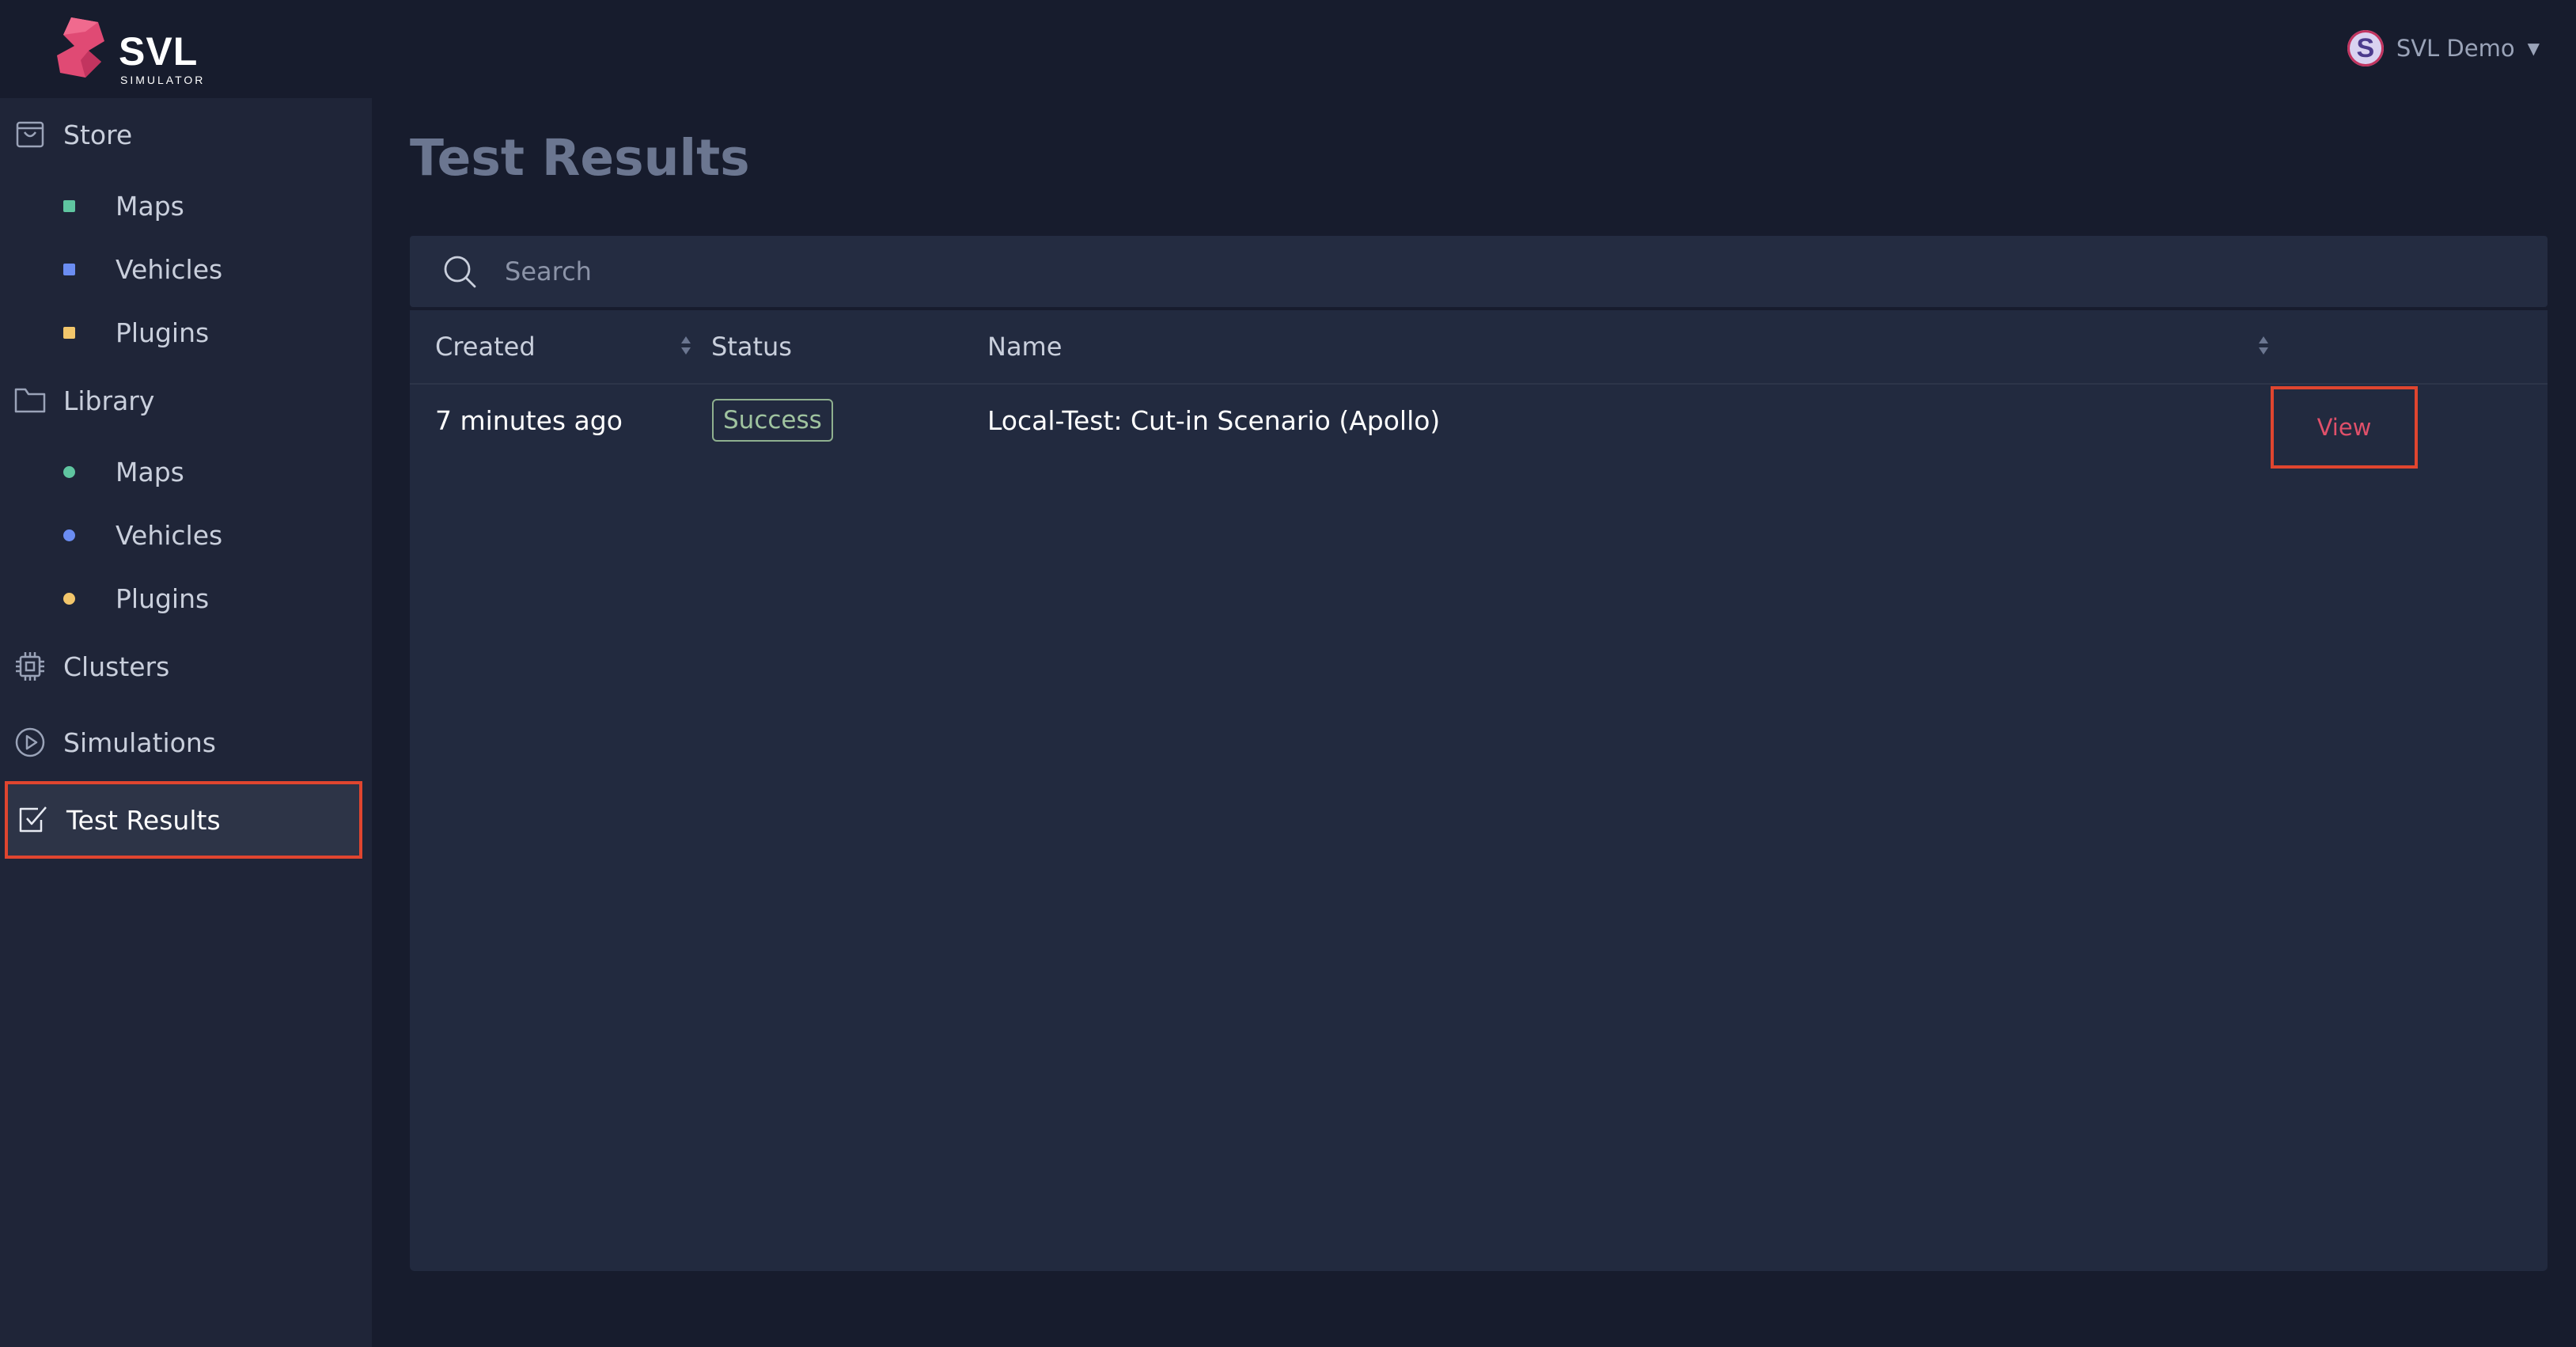 Image resolution: width=2576 pixels, height=1347 pixels. Describe the element at coordinates (1288, 49) in the screenshot. I see `top-header: SVL SIMULATOR S SVL Demo ▼` at that location.